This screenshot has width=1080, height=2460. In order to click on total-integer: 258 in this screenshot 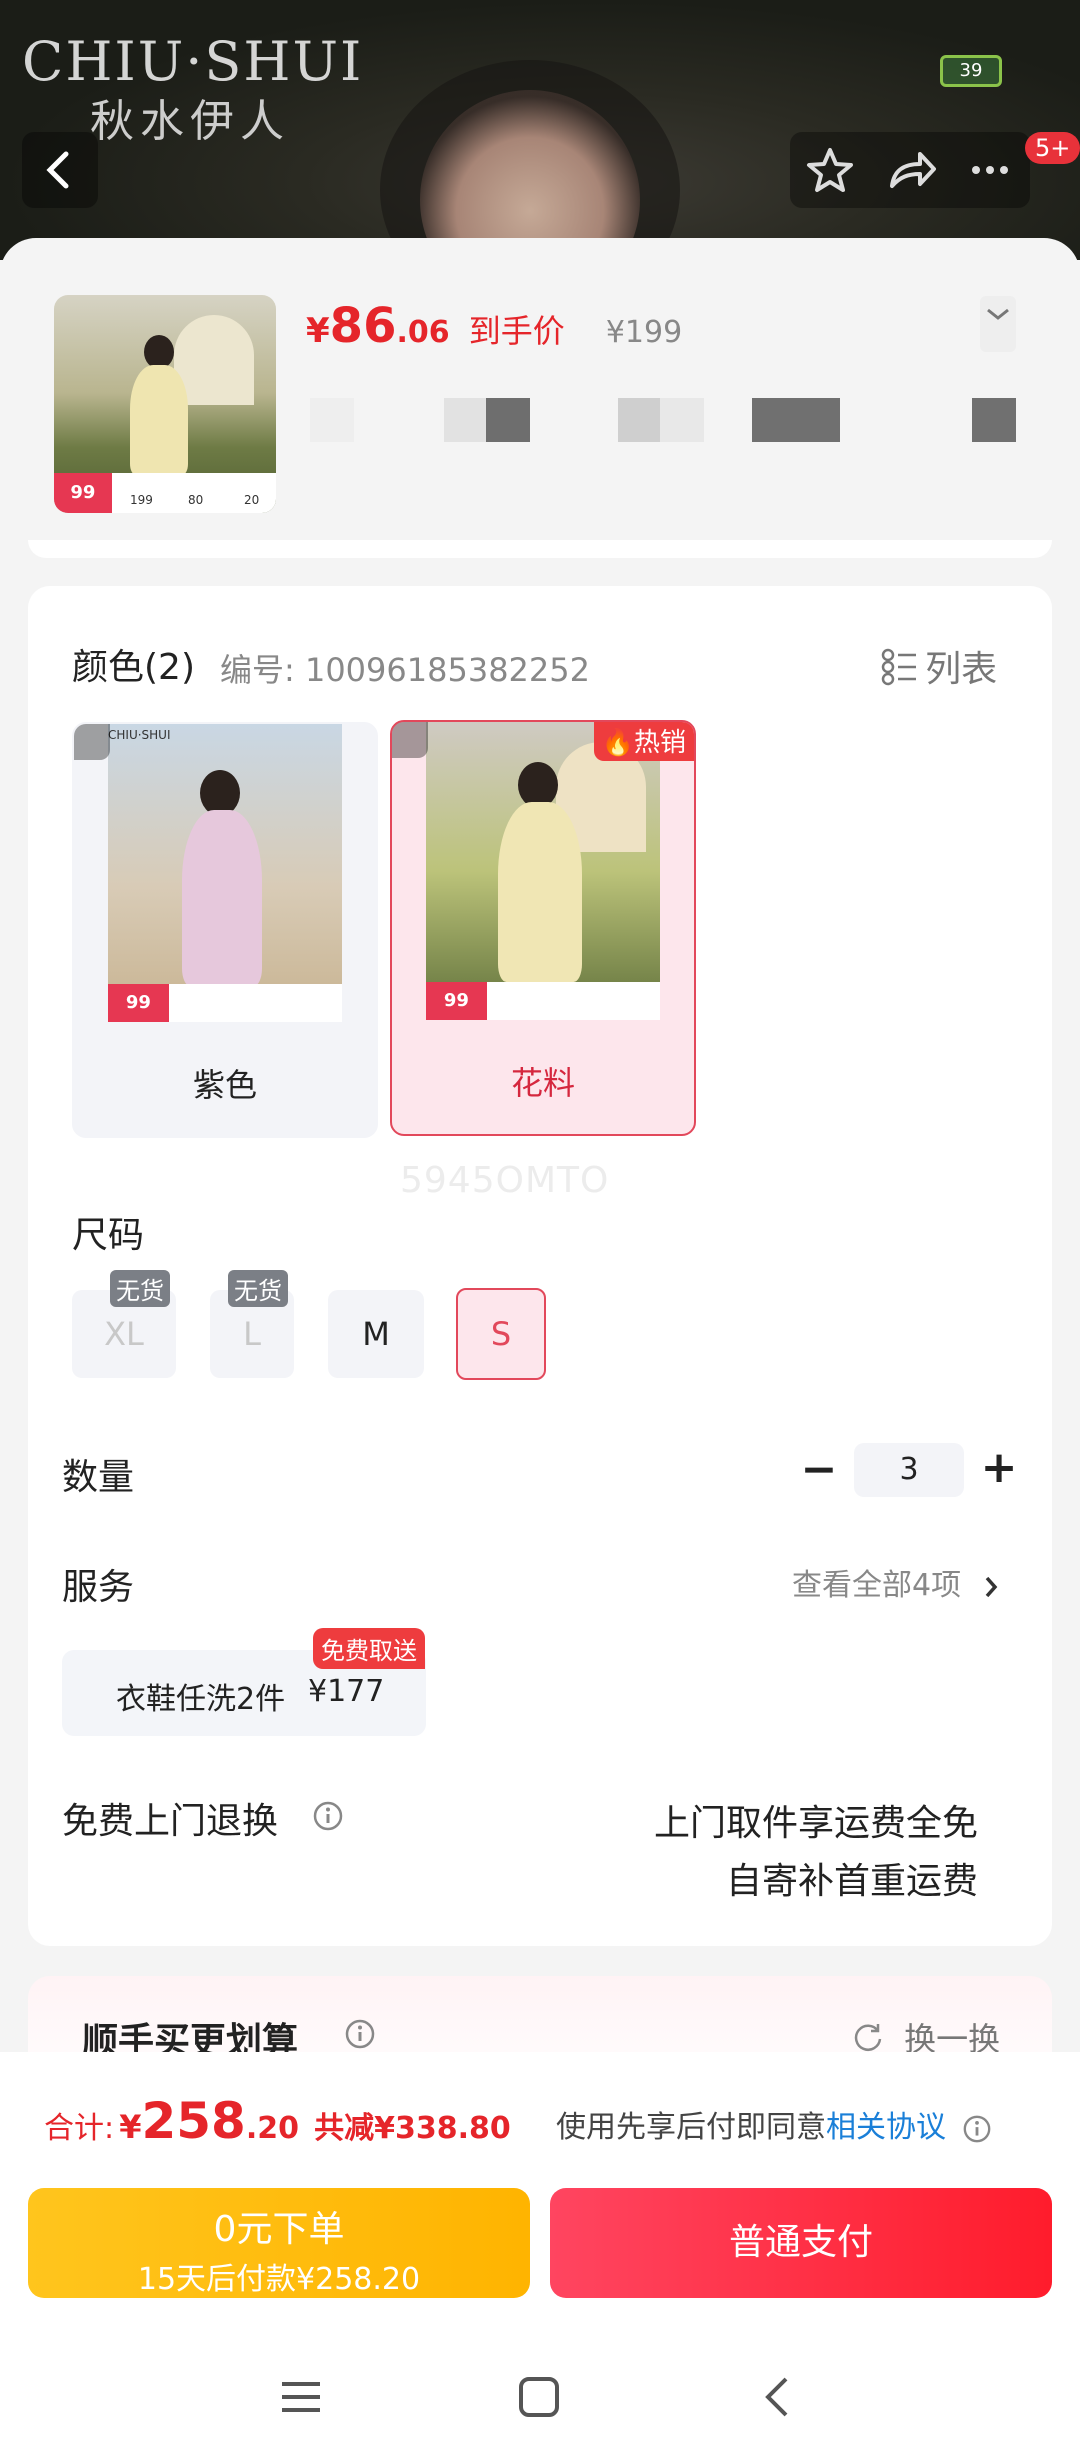, I will do `click(193, 2121)`.